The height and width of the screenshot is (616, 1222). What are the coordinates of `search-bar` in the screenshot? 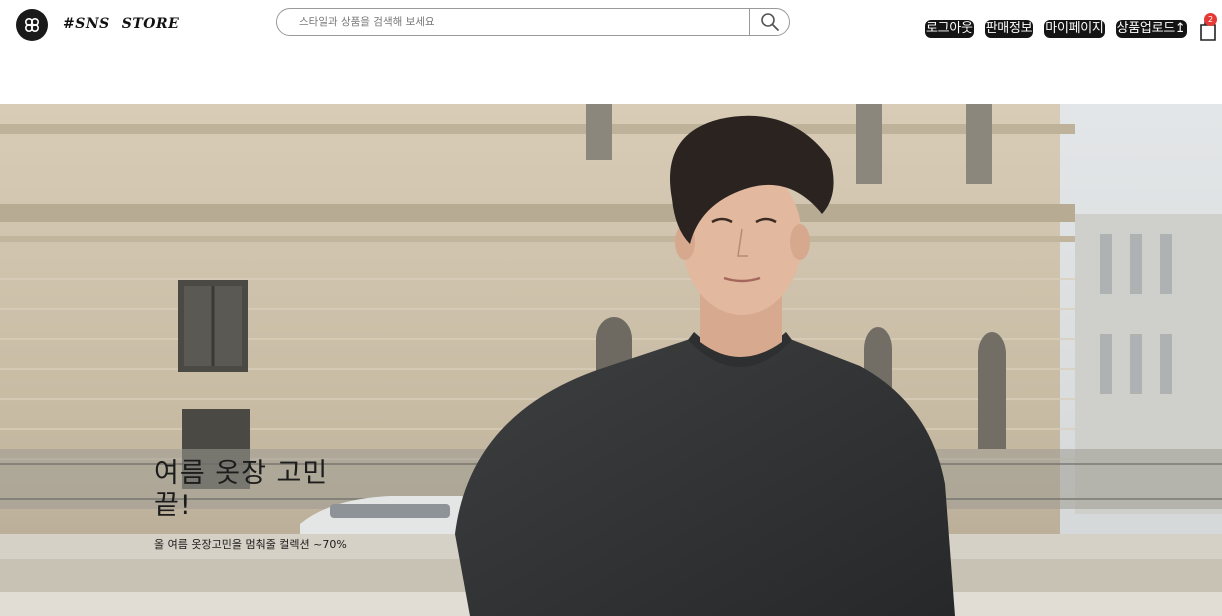 It's located at (533, 22).